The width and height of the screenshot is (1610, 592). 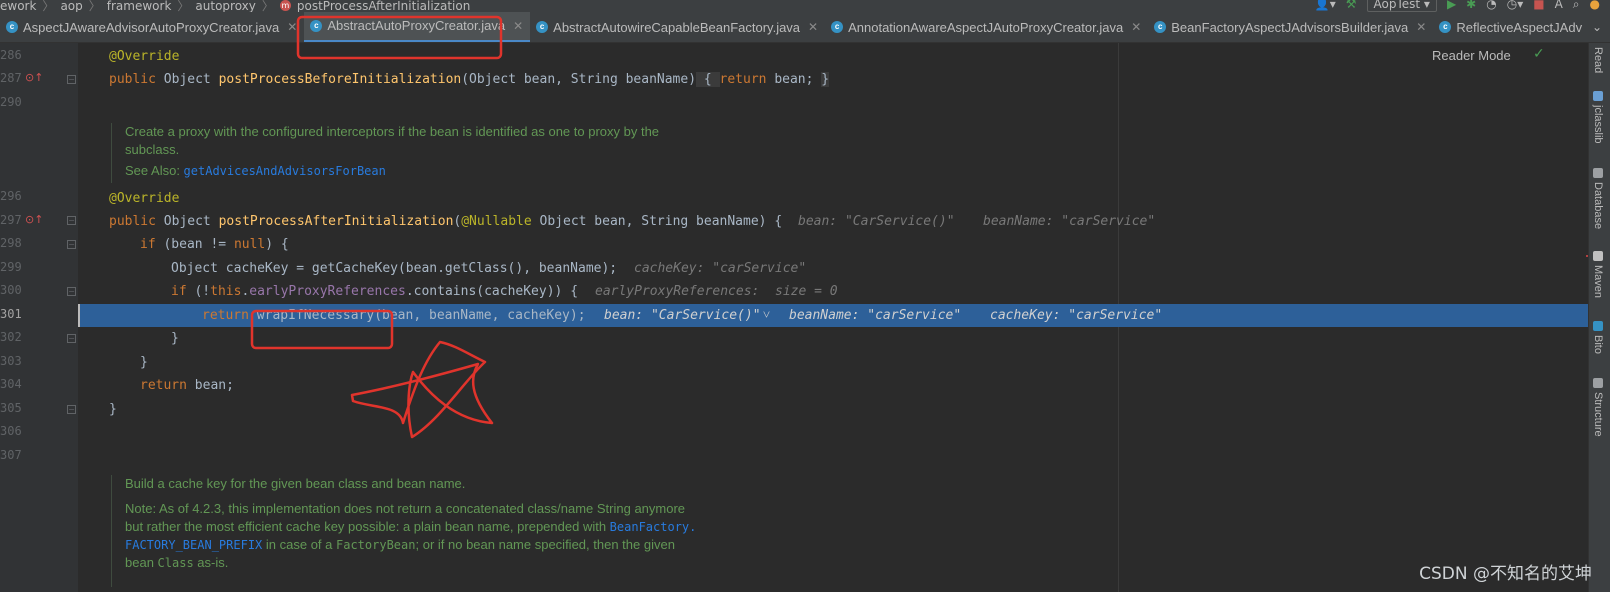 I want to click on code-line: @Override, so click(x=838, y=198).